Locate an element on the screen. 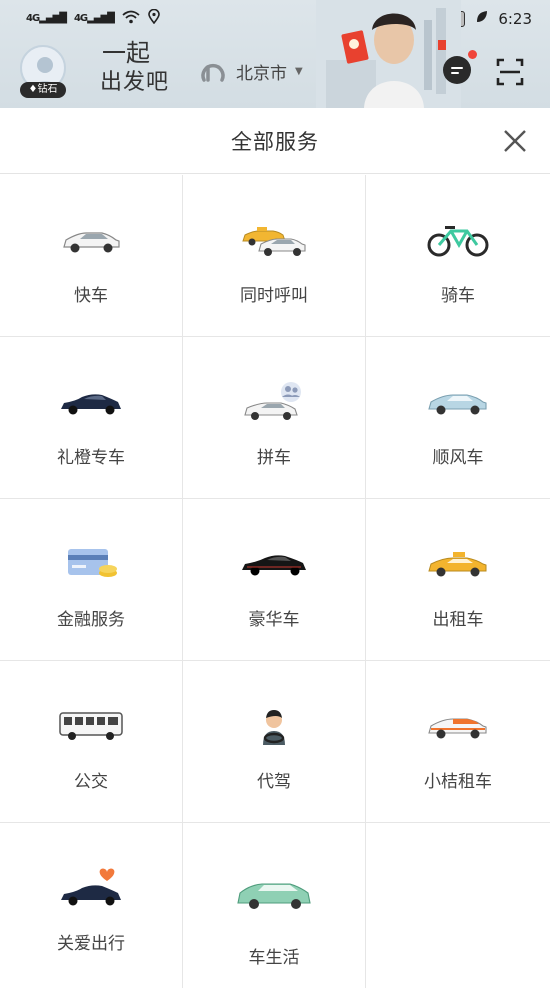 The height and width of the screenshot is (988, 550). rental-car-icon is located at coordinates (457, 728).